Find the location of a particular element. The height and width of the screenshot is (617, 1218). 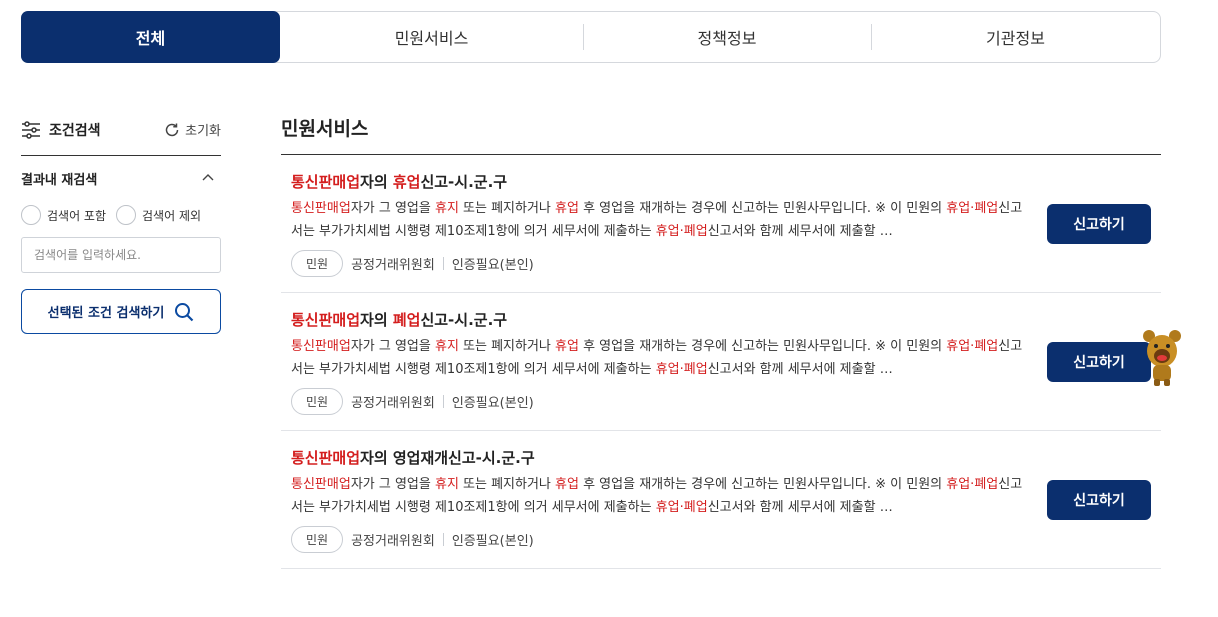

apply-filter-search-button: 선택된 조건 검색하기 is located at coordinates (121, 311).